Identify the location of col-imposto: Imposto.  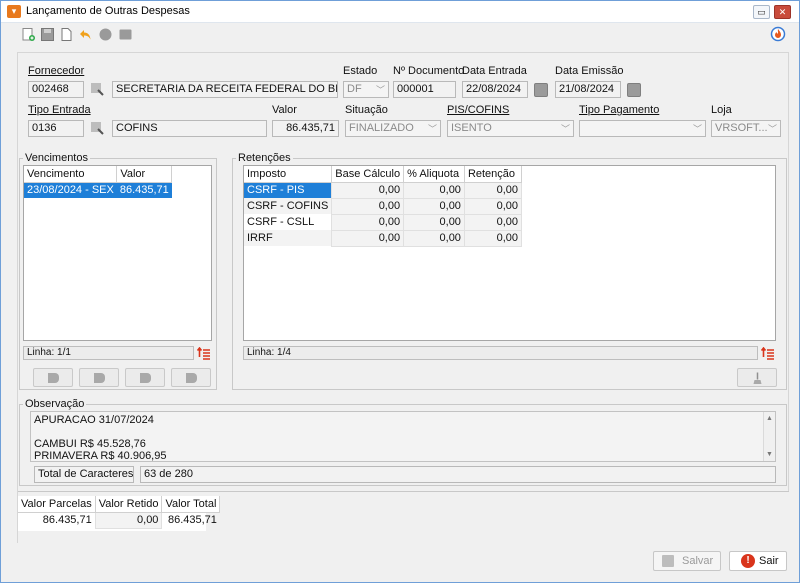
(288, 174).